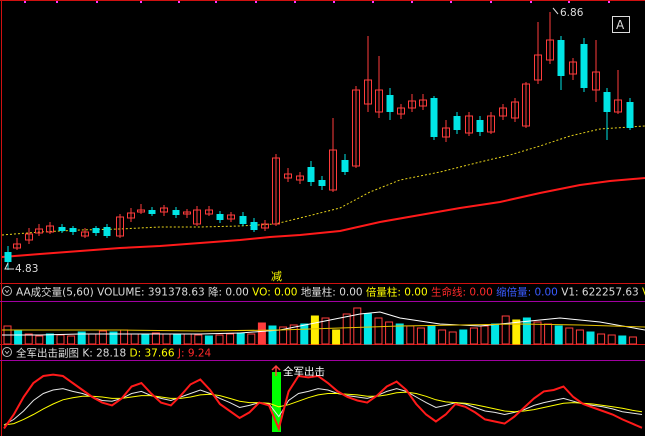 This screenshot has width=645, height=436. What do you see at coordinates (601, 293) in the screenshot?
I see `indicator-item: V1: 622257.63` at bounding box center [601, 293].